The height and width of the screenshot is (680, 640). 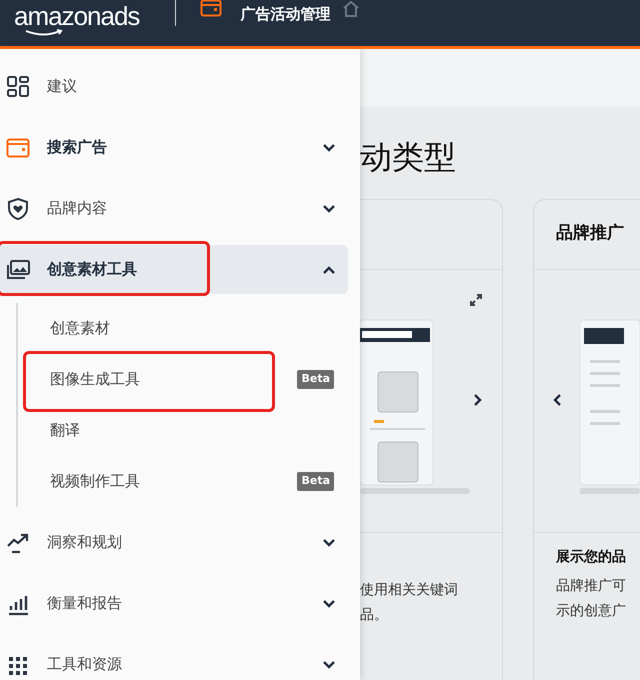 What do you see at coordinates (586, 439) in the screenshot?
I see `campaign-card: 品牌推广 展示您的品 品牌推广可 示的创意广` at bounding box center [586, 439].